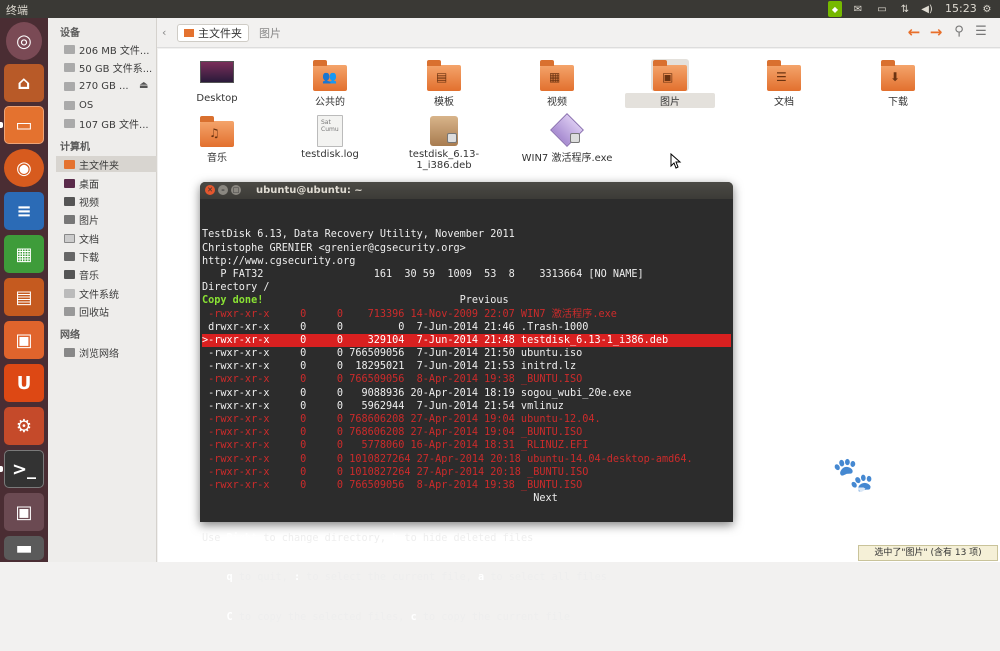 The width and height of the screenshot is (1000, 651). What do you see at coordinates (961, 8) in the screenshot?
I see `clock: 15:23` at bounding box center [961, 8].